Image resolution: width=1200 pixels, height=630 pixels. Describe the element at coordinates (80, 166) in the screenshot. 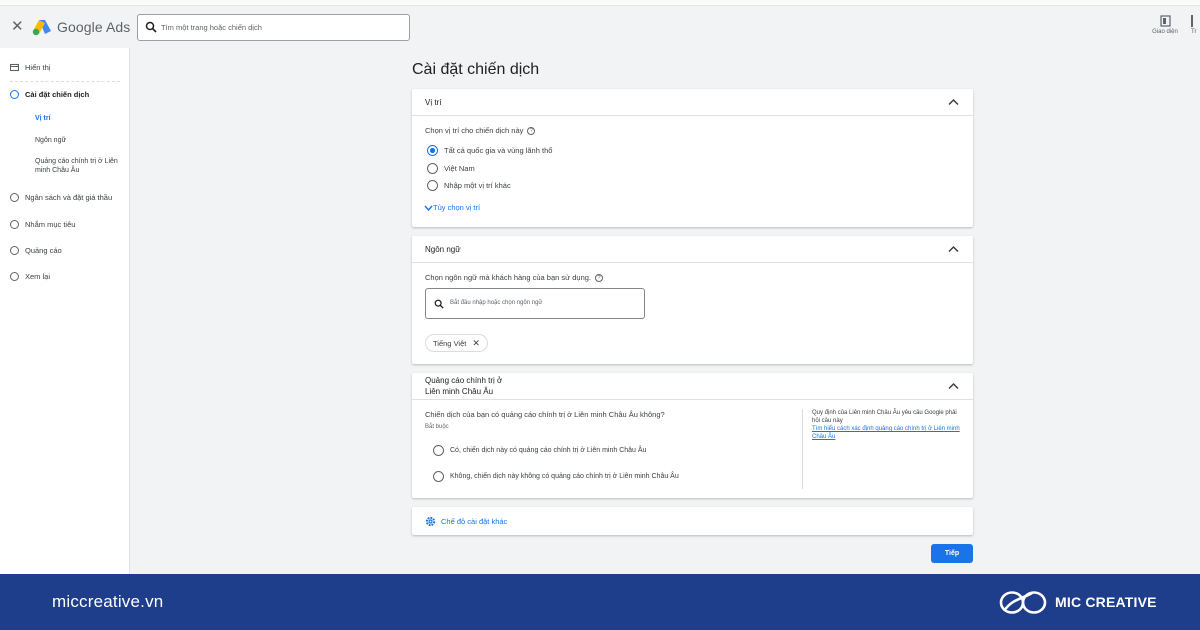

I see `sidebar-subitem-eu-political: Quảng cáo chính trị ở Liên minh Châu Âu` at that location.